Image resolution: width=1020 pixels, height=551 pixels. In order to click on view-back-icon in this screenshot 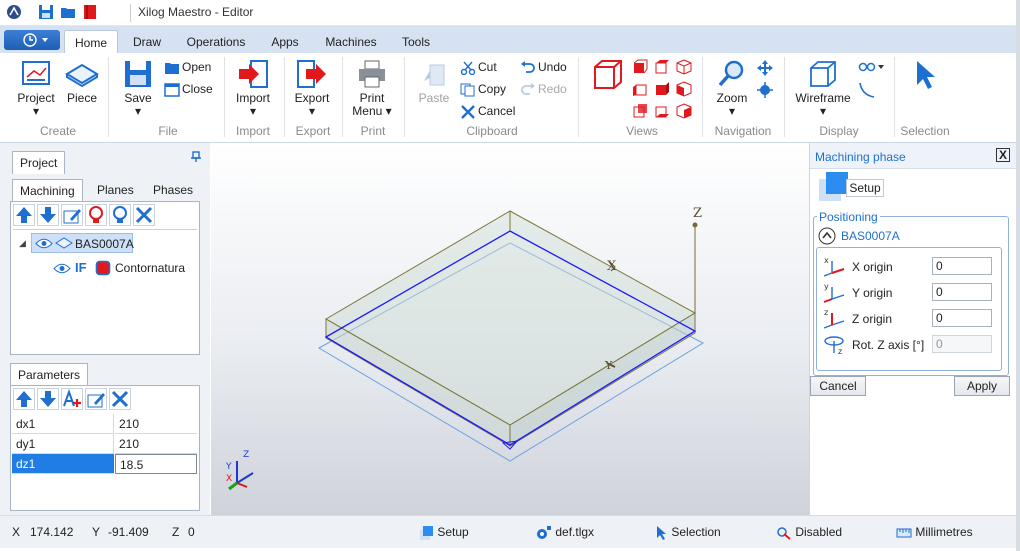, I will do `click(640, 111)`.